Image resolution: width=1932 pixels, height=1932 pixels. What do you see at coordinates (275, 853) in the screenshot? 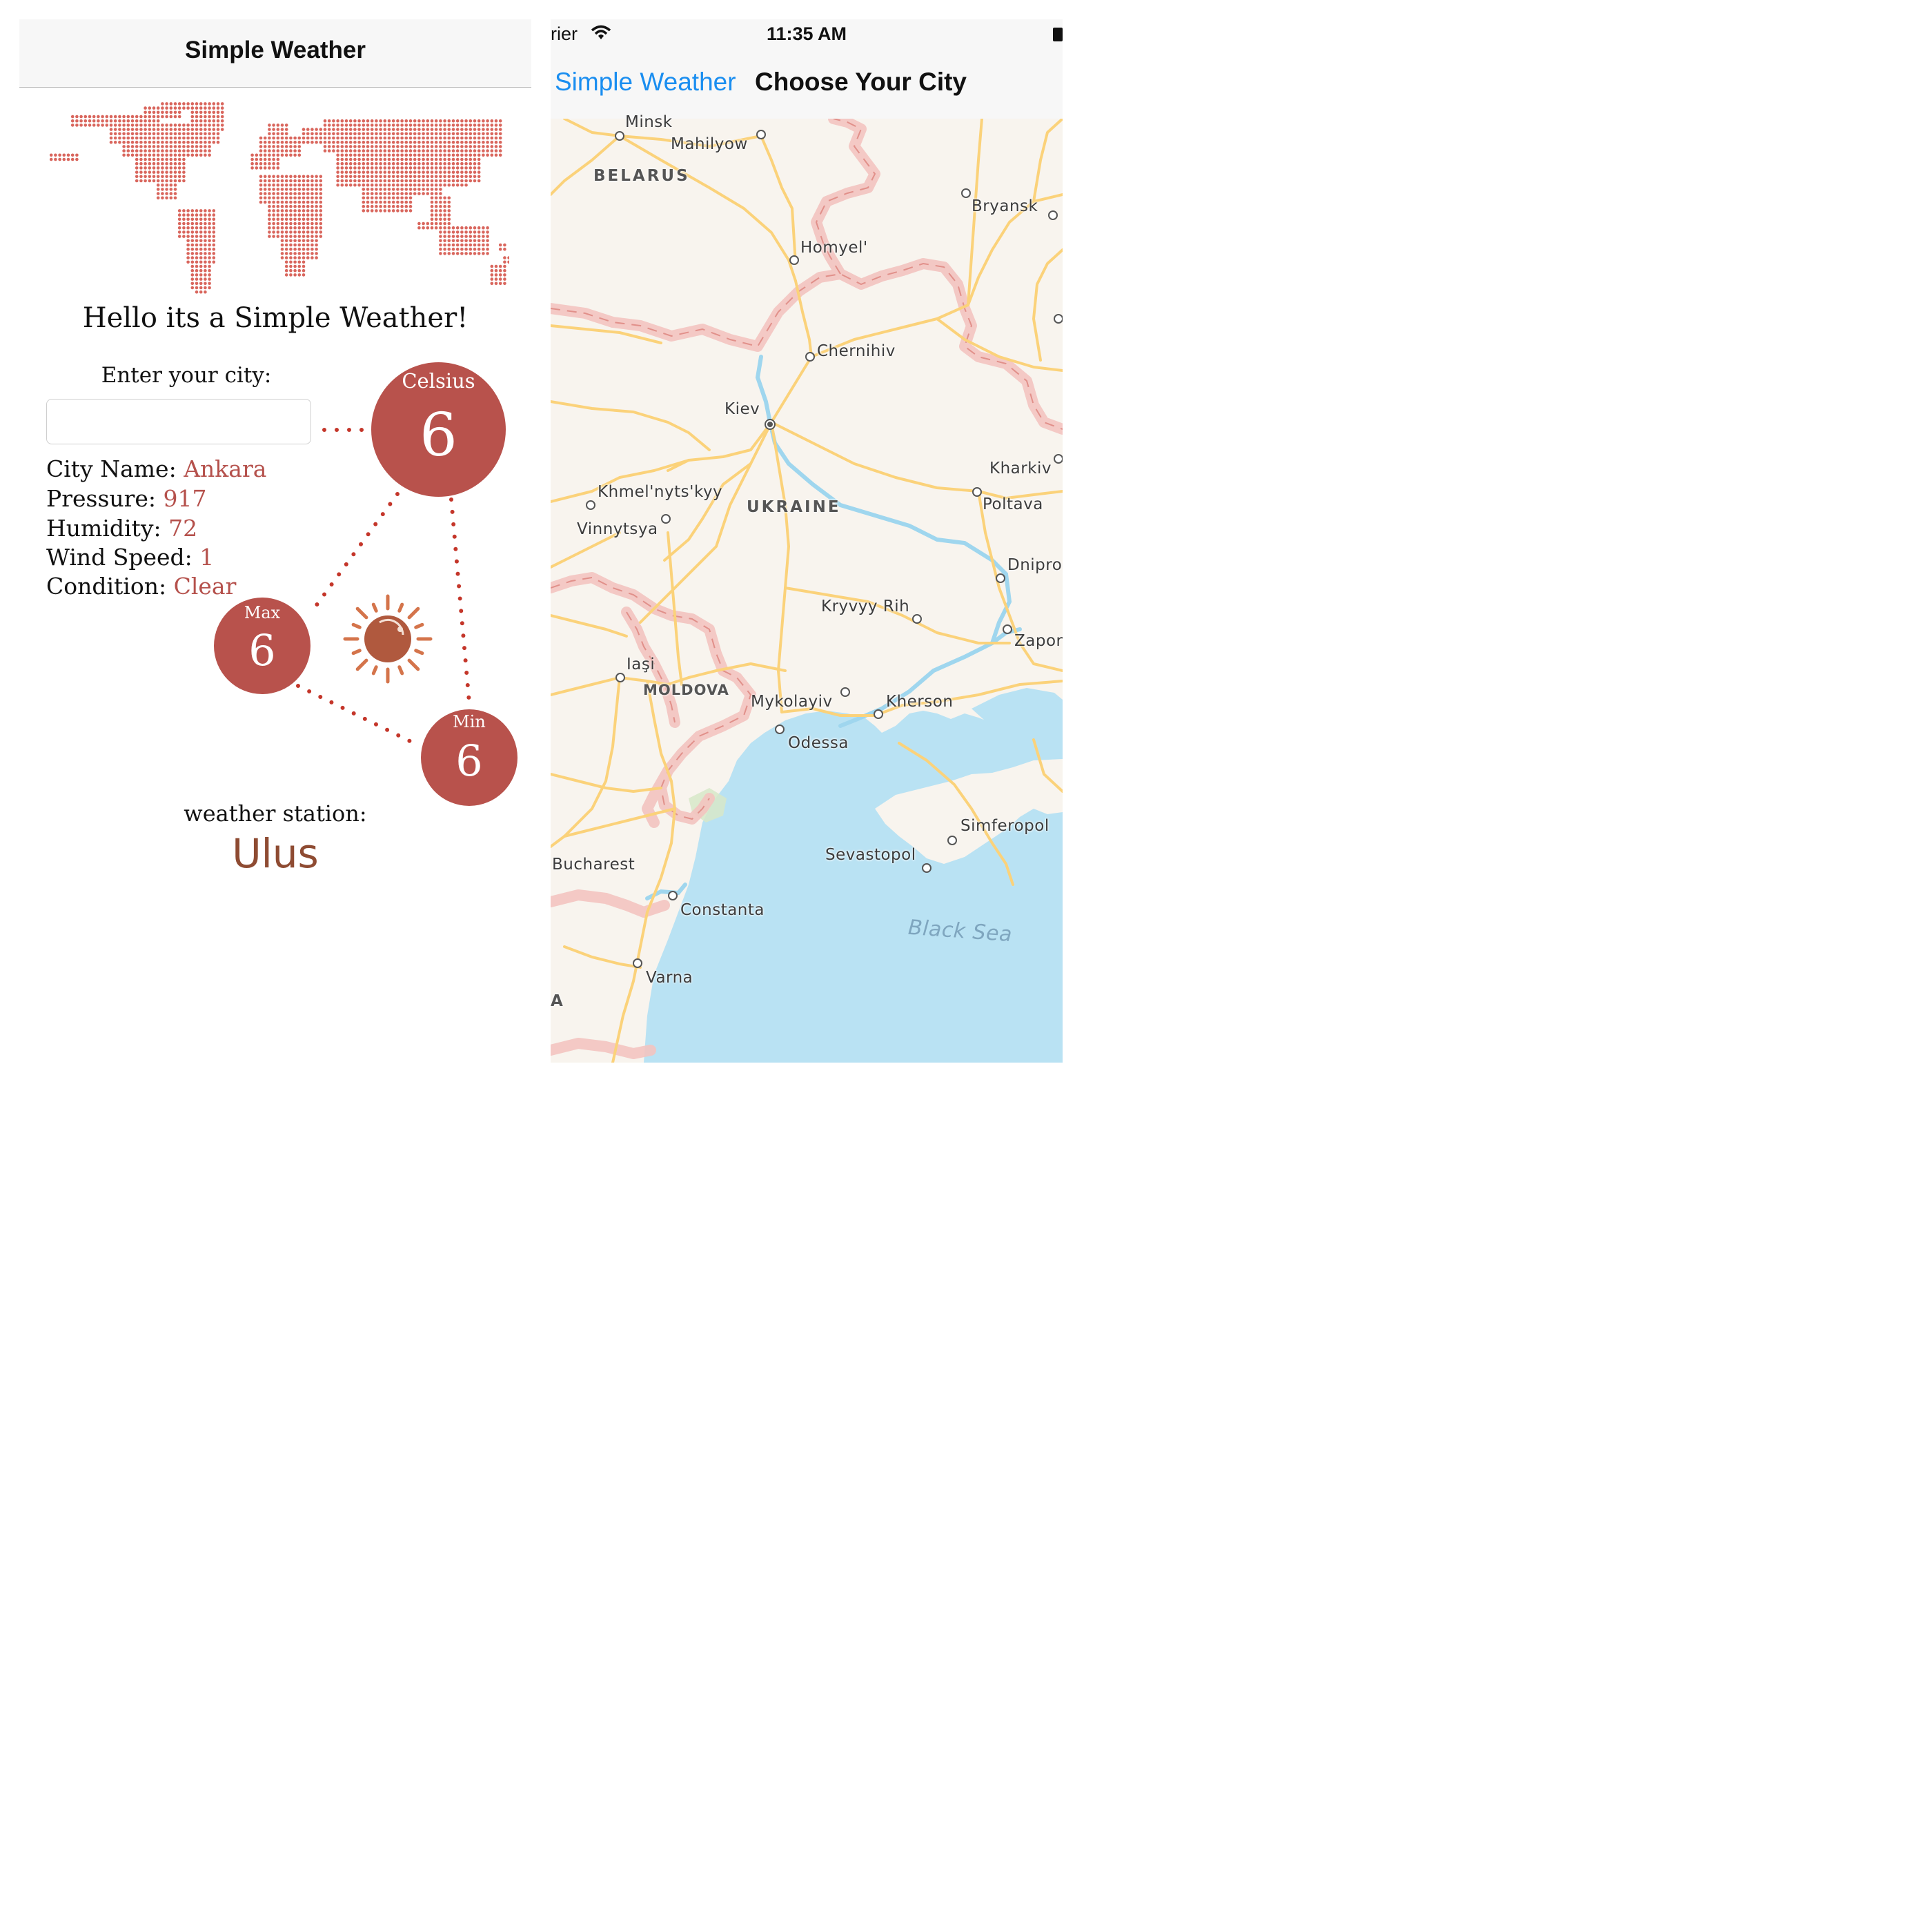
I see `station-value: Ulus` at bounding box center [275, 853].